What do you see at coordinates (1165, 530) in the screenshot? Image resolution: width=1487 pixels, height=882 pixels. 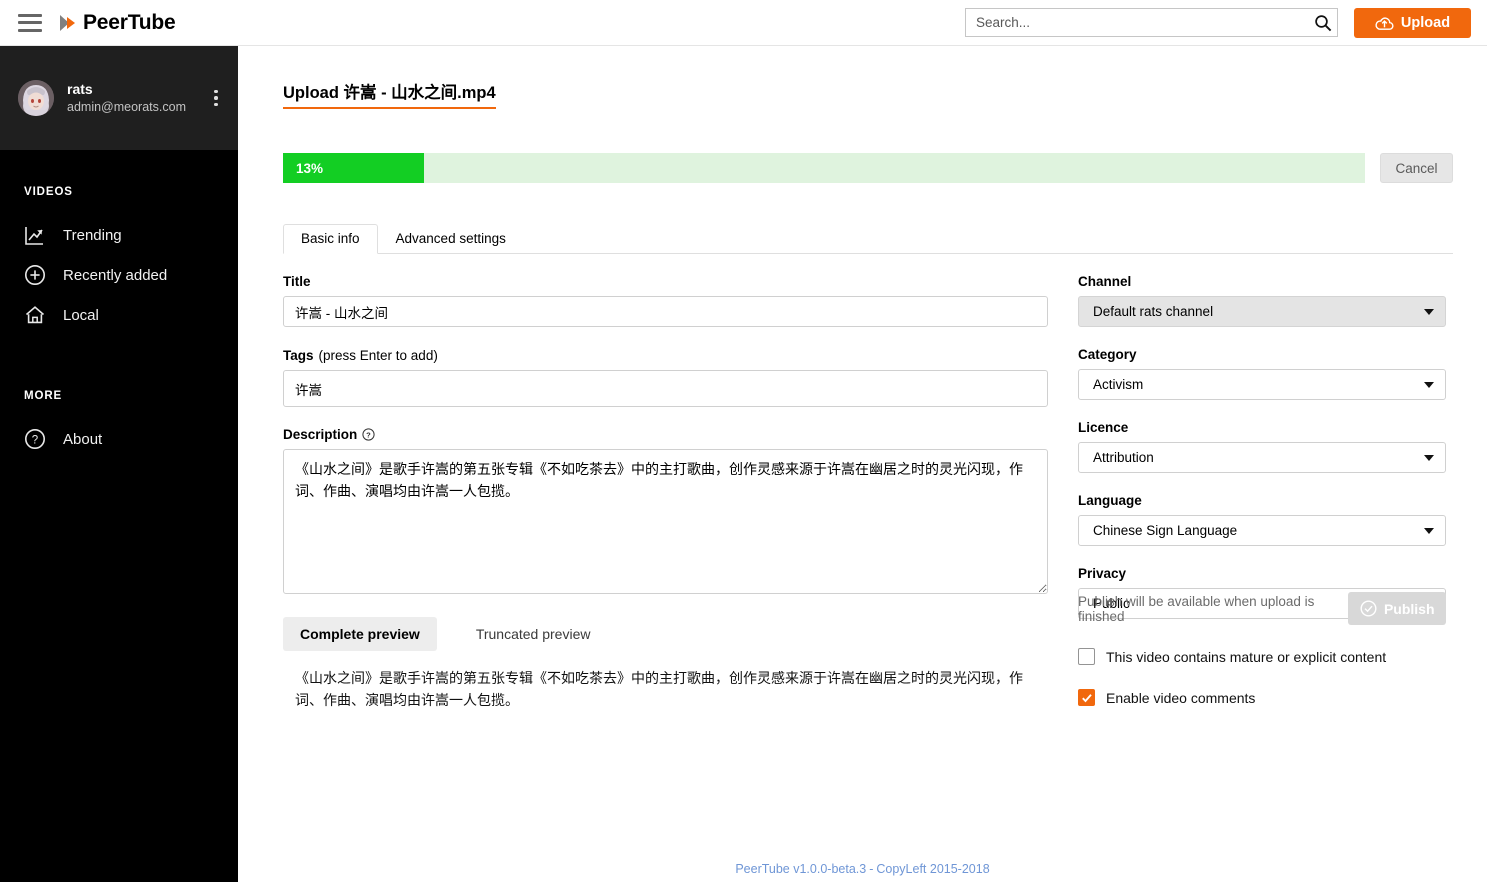 I see `language-value: Chinese Sign Language` at bounding box center [1165, 530].